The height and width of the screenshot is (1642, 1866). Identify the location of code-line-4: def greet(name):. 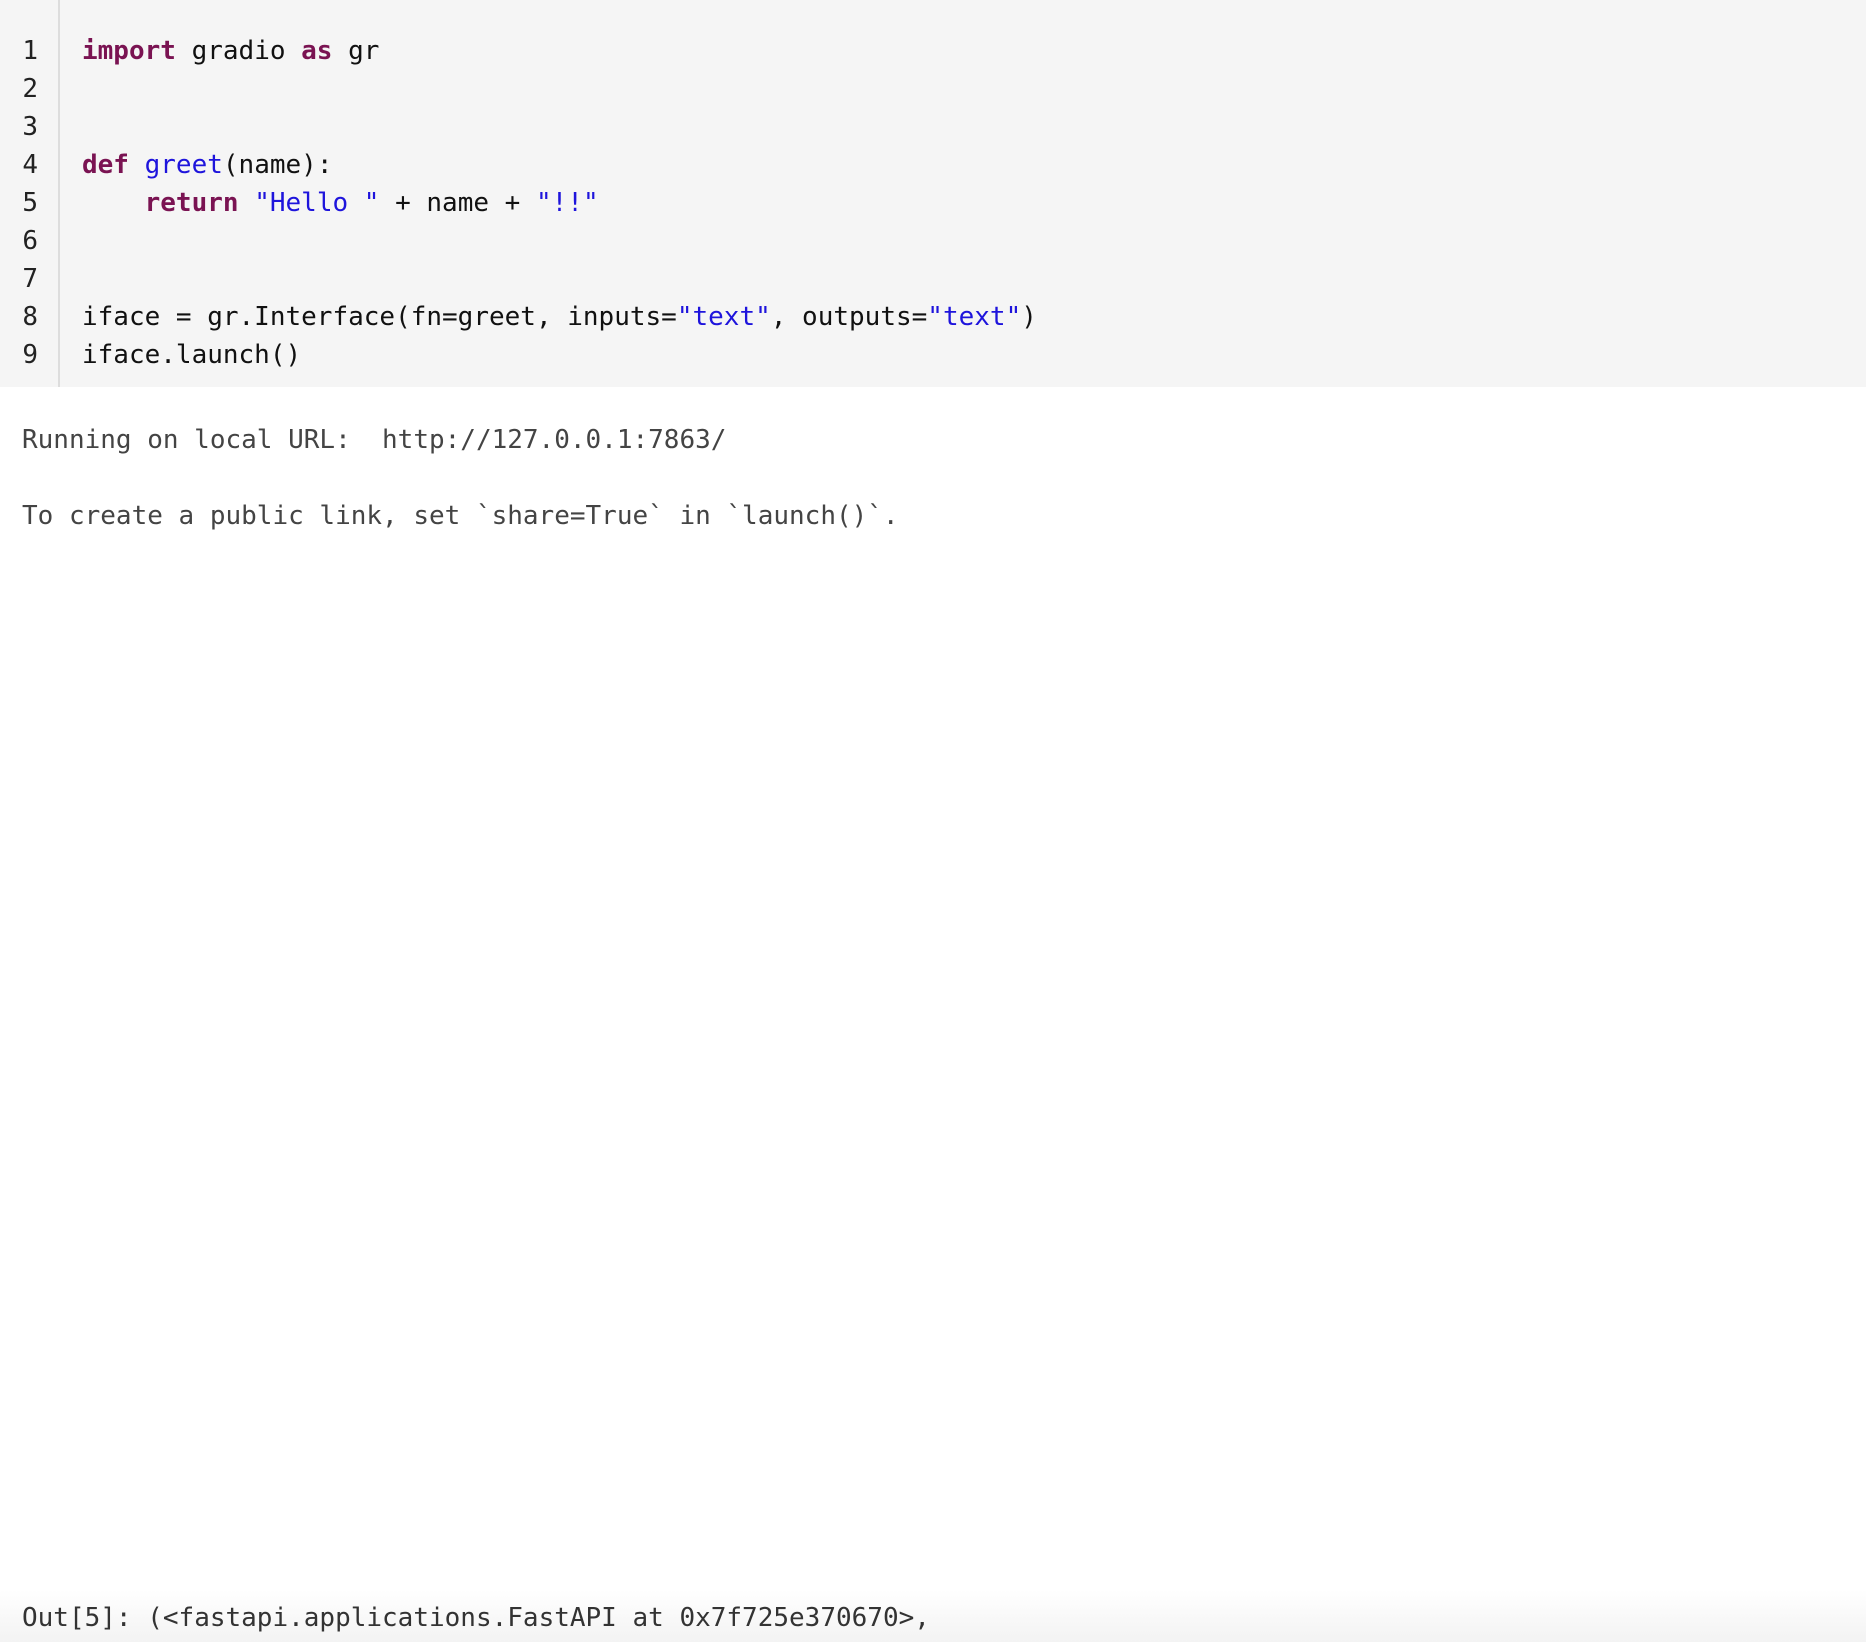
(207, 165).